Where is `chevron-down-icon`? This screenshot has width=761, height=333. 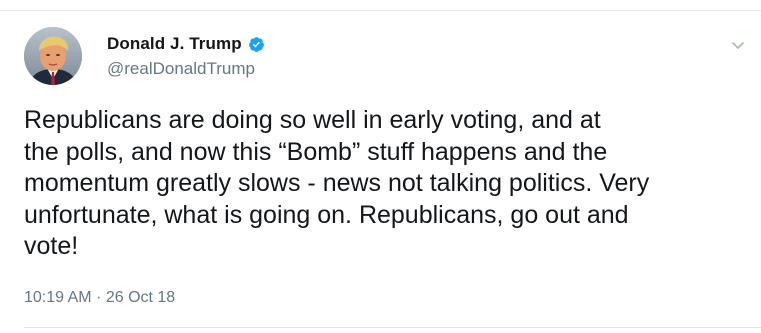 chevron-down-icon is located at coordinates (738, 45).